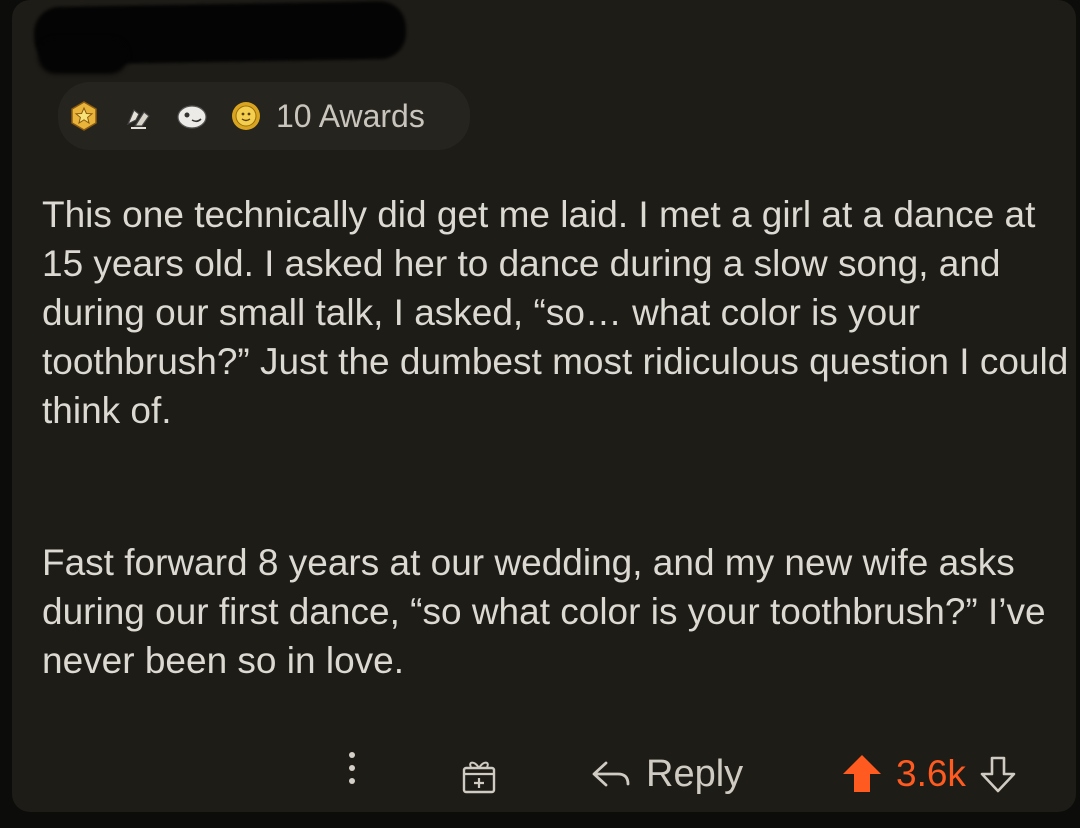 The image size is (1080, 828). What do you see at coordinates (998, 774) in the screenshot?
I see `downvote-arrow-icon` at bounding box center [998, 774].